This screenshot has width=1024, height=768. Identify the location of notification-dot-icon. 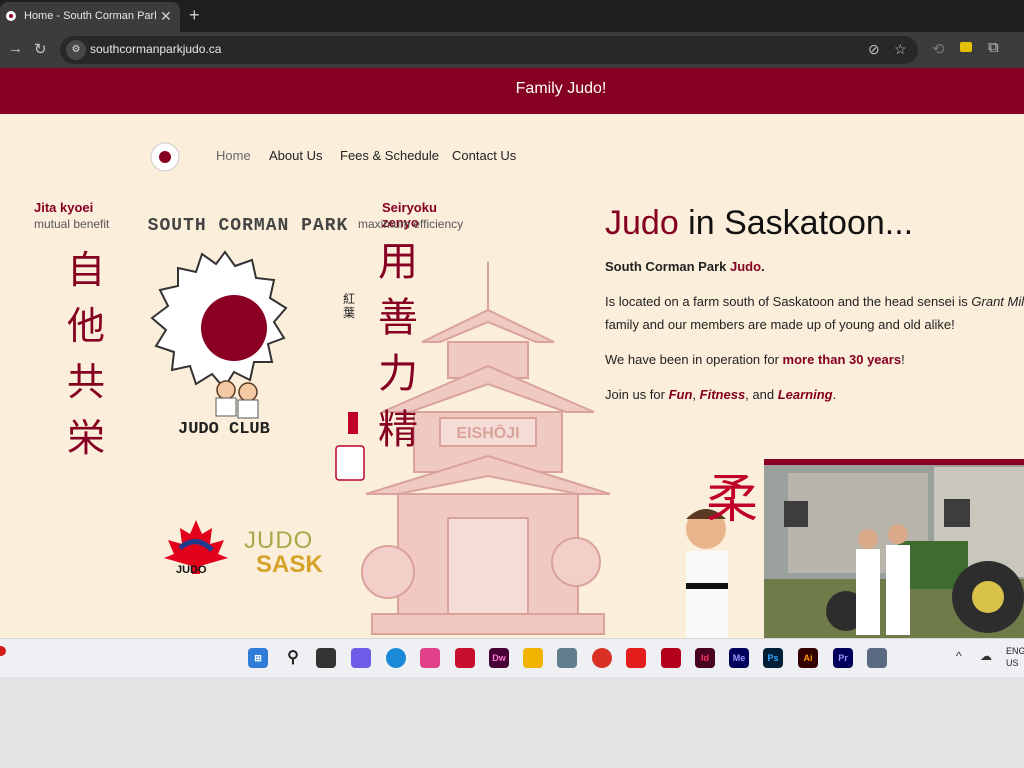
(3, 651).